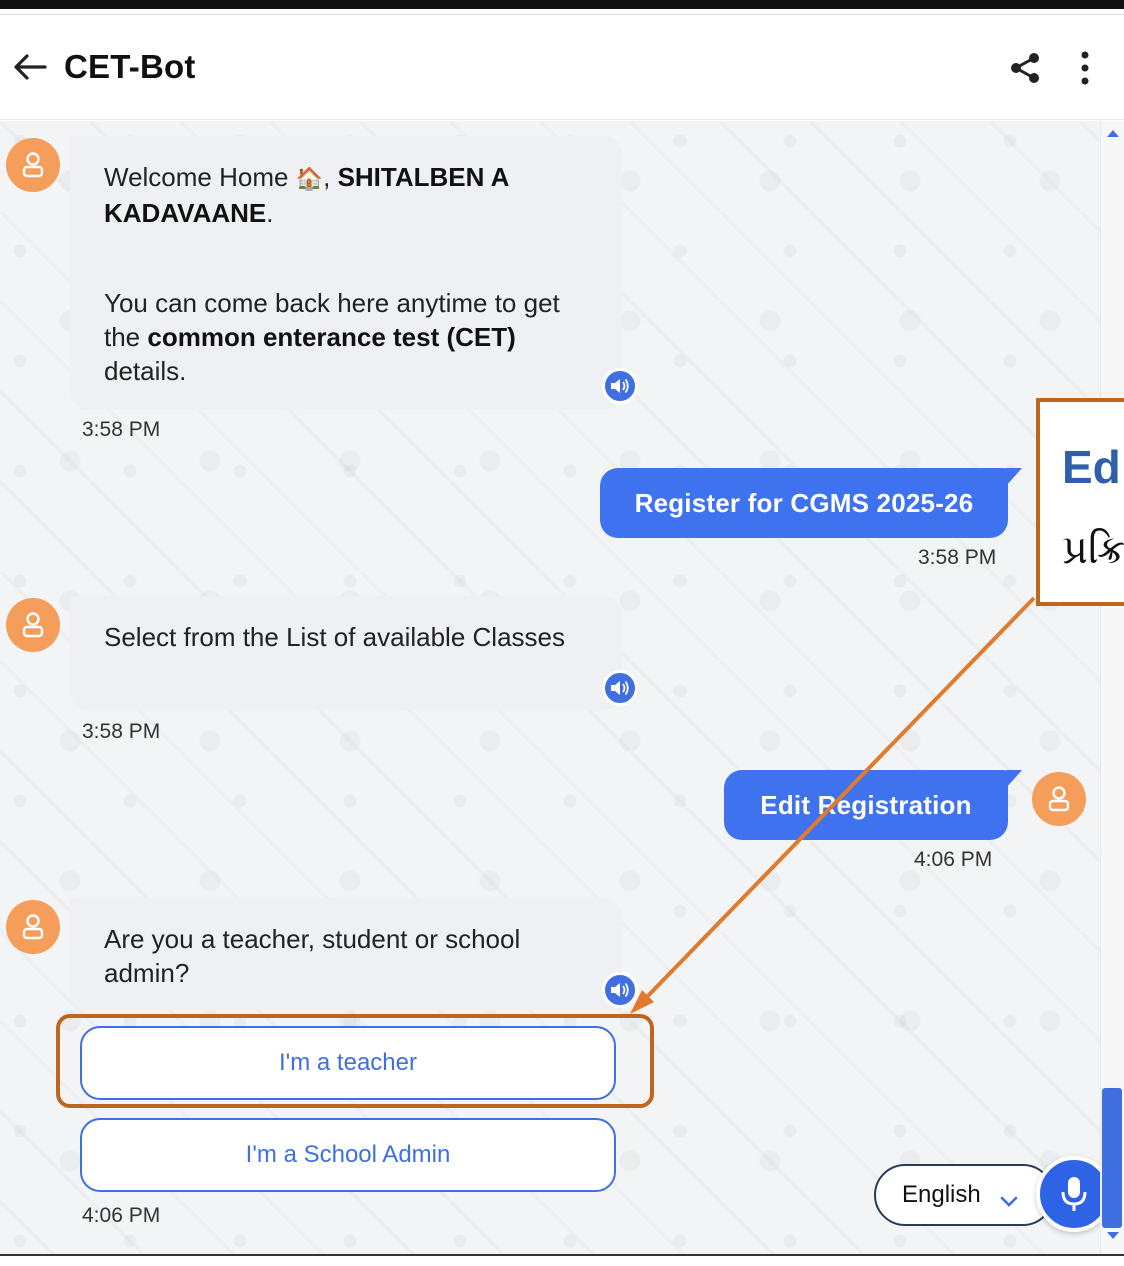  Describe the element at coordinates (1093, 550) in the screenshot. I see `annotation-subtitle: પ્રક્રિ` at that location.